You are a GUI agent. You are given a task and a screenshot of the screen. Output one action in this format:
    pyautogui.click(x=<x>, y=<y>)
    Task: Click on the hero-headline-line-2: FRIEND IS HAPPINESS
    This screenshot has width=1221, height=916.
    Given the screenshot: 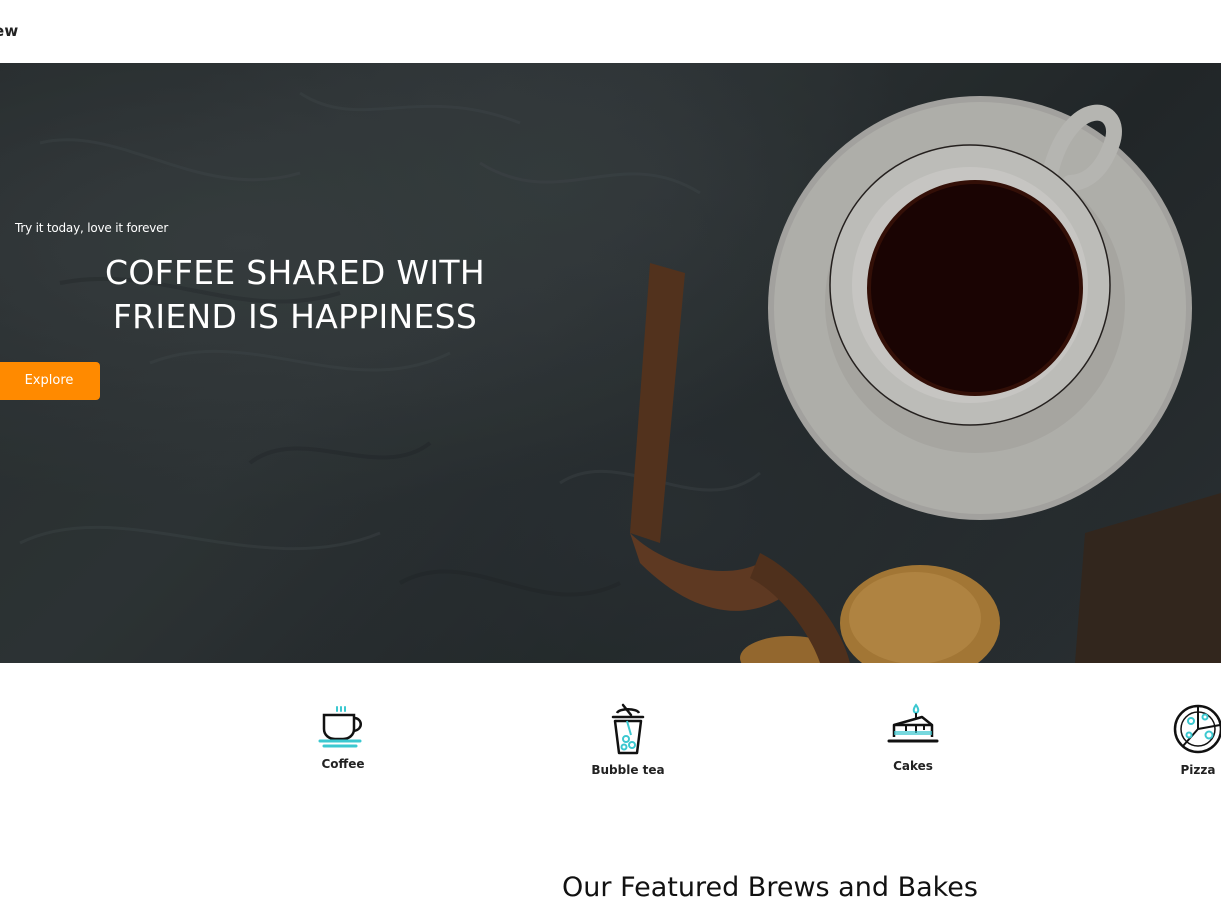 What is the action you would take?
    pyautogui.click(x=295, y=316)
    